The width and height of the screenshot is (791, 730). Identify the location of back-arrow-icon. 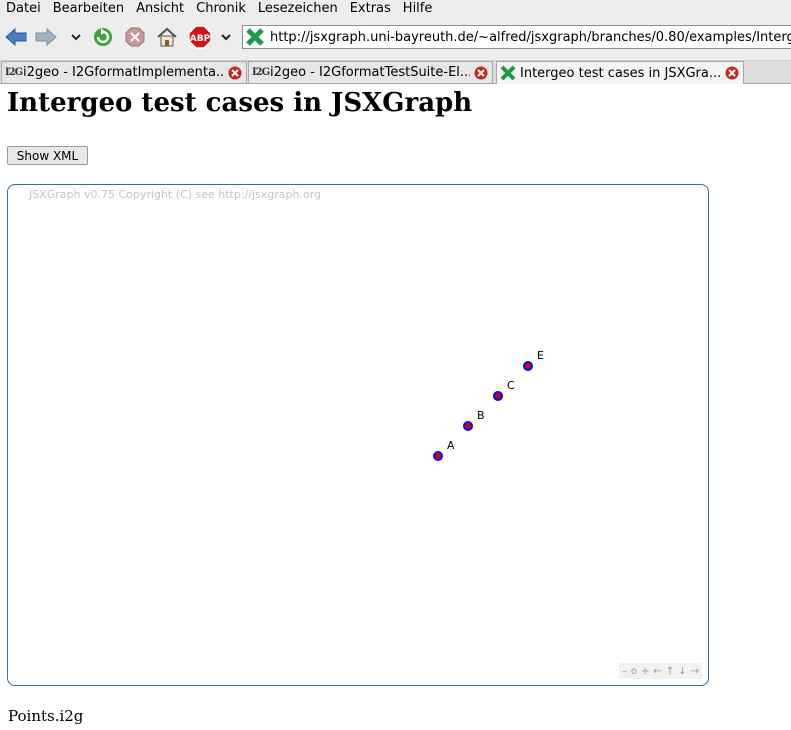
(16, 37).